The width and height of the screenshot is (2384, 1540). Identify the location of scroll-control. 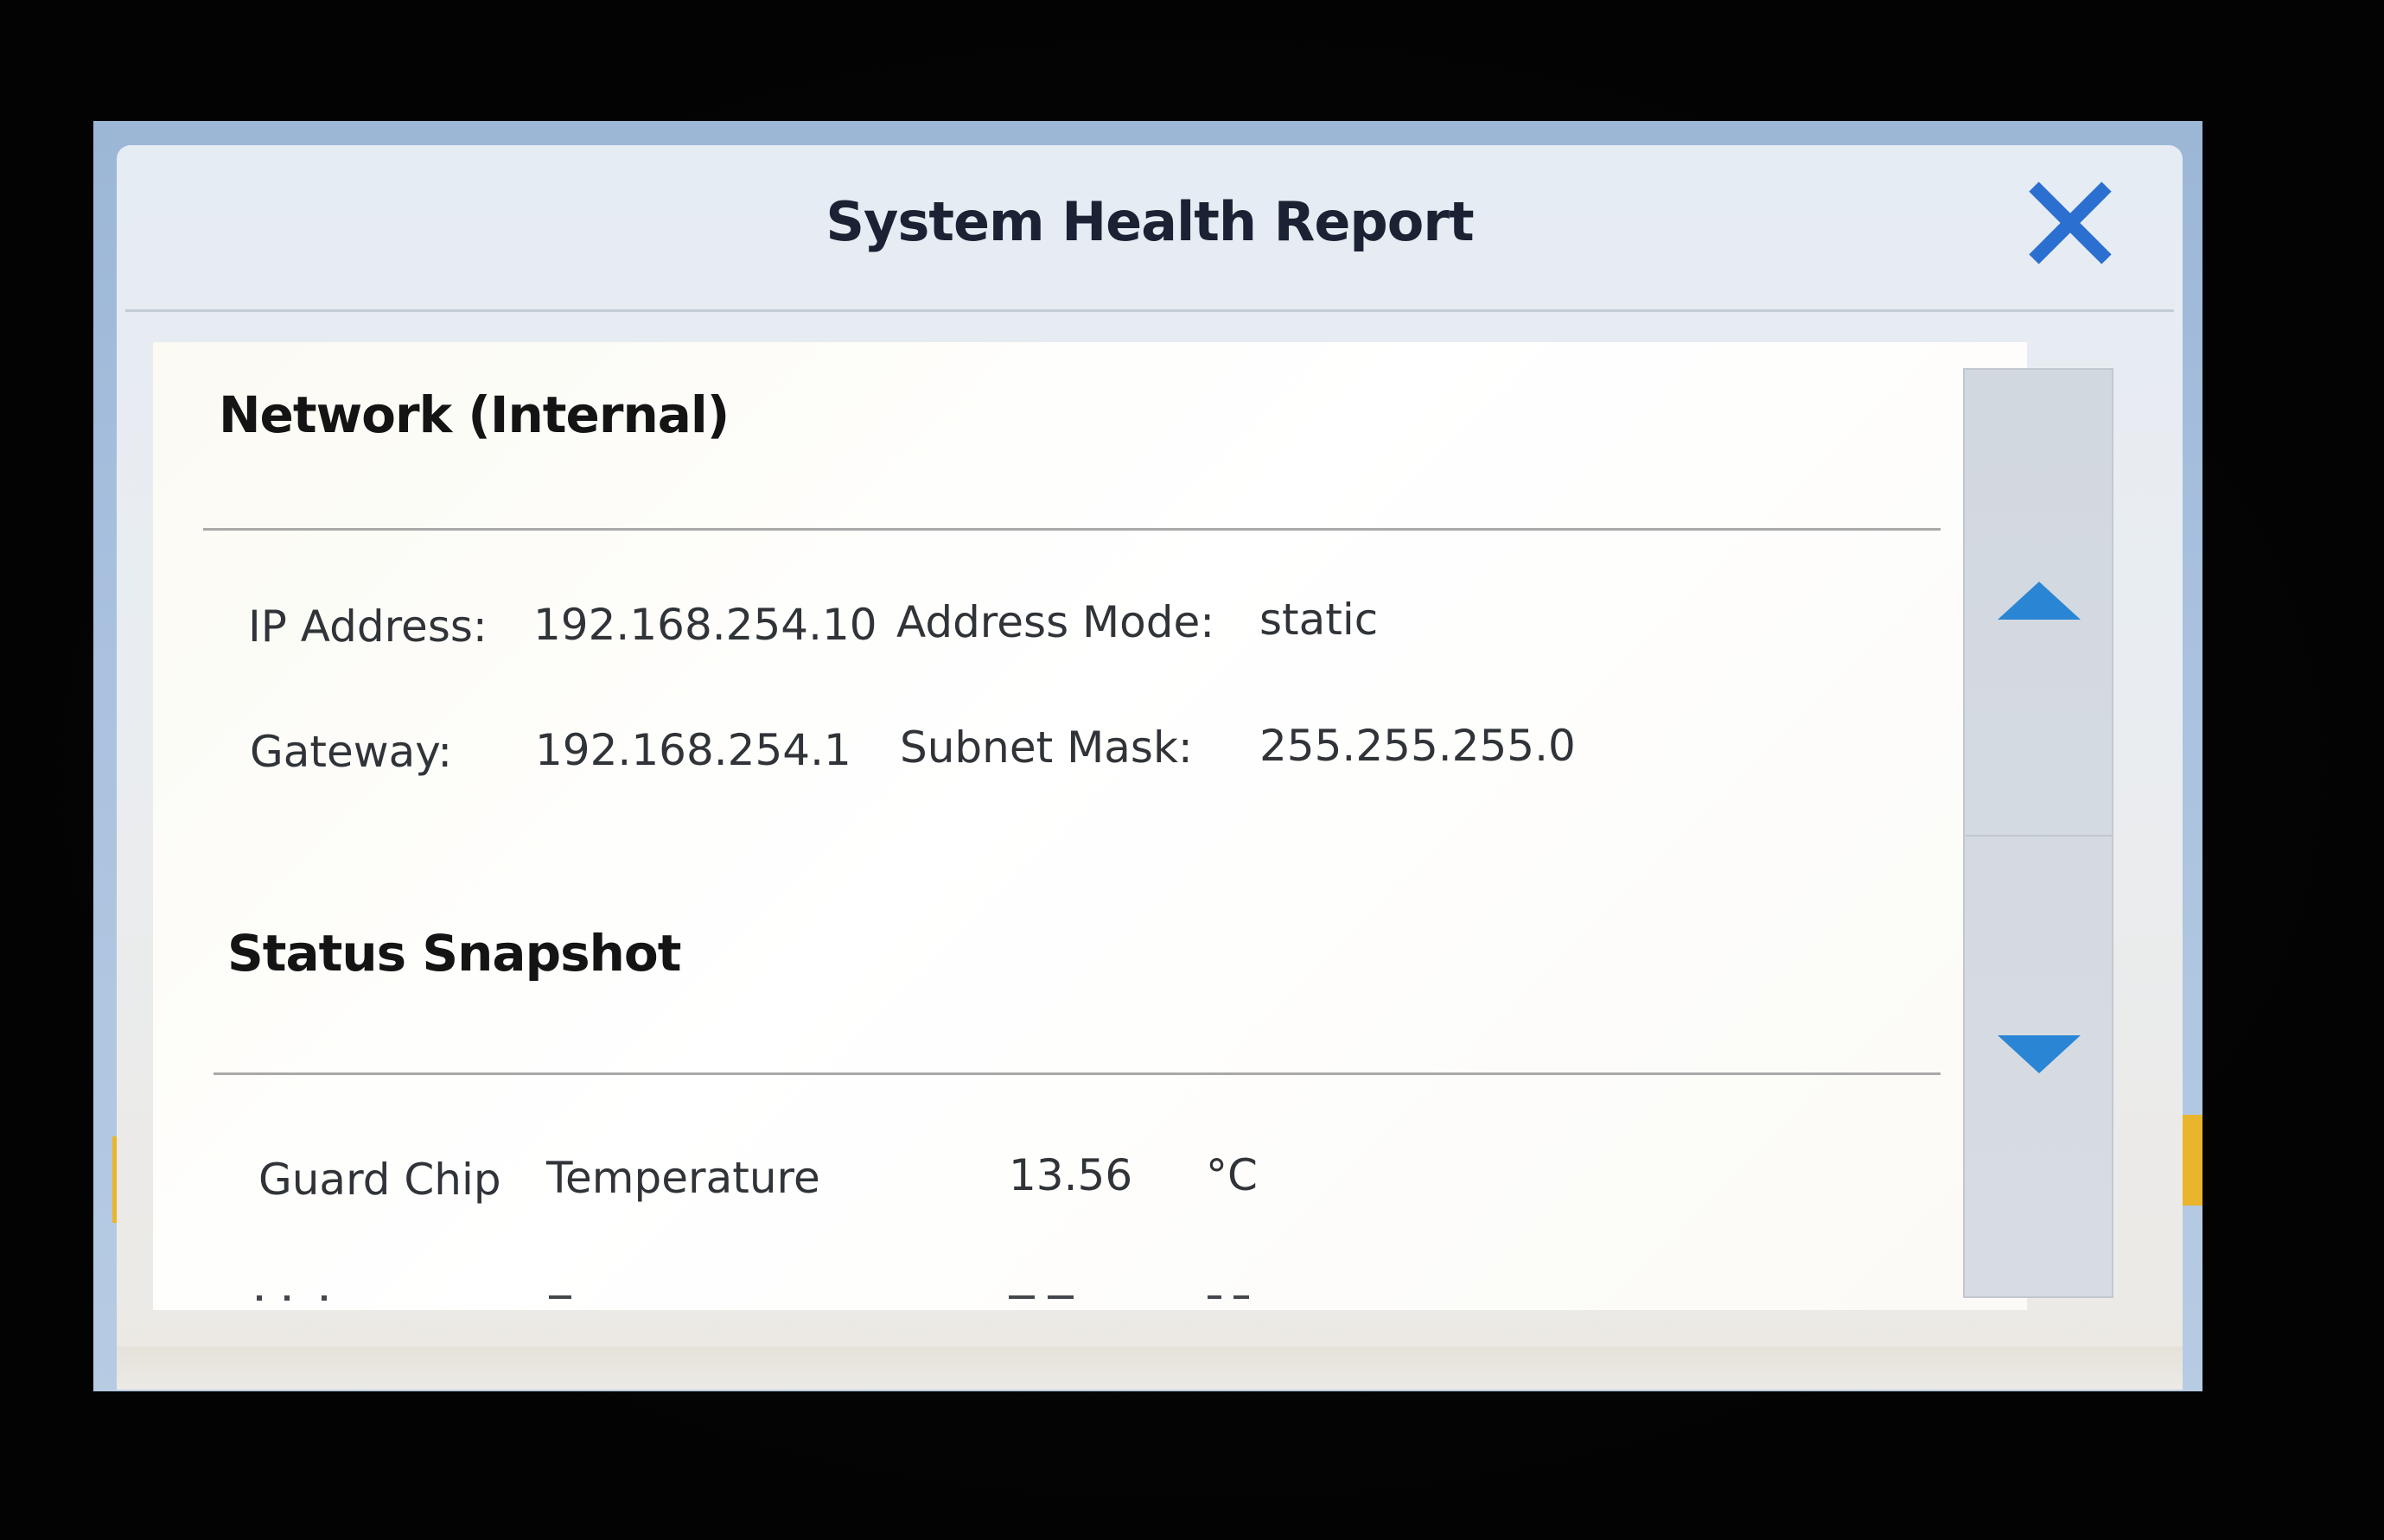
(2038, 833).